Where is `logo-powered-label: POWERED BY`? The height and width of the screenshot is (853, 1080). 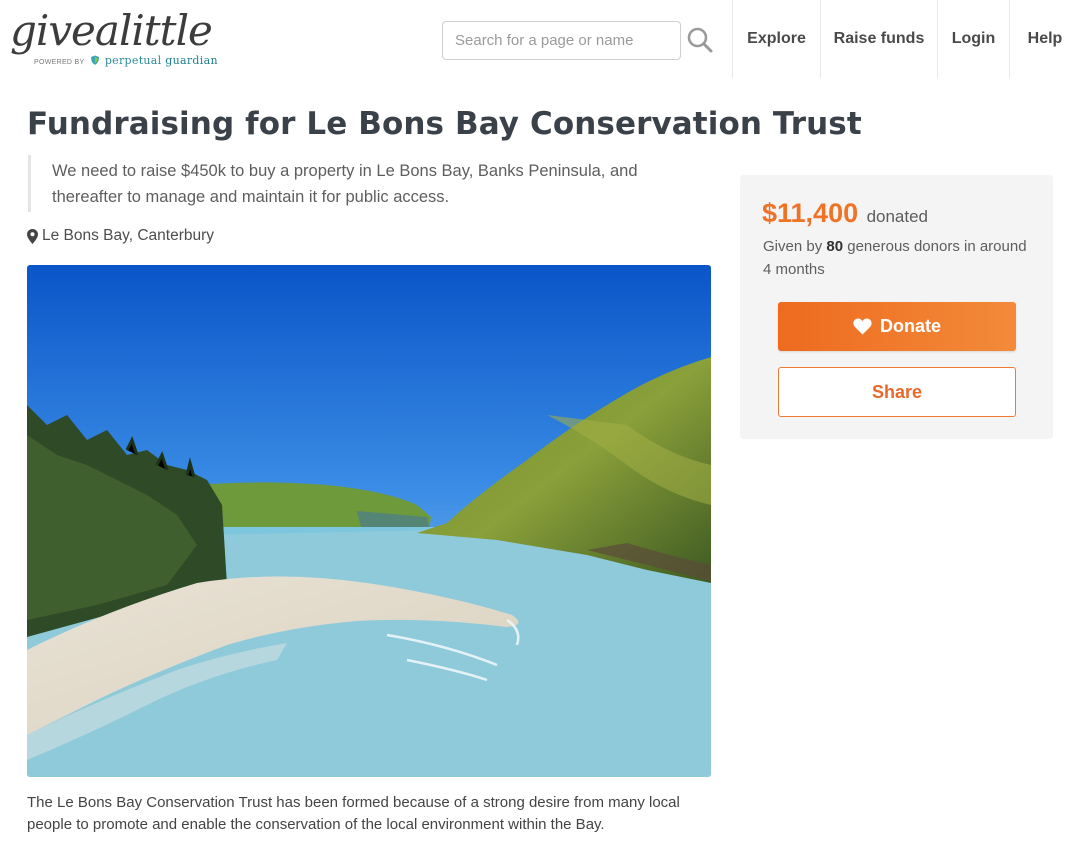
logo-powered-label: POWERED BY is located at coordinates (59, 62).